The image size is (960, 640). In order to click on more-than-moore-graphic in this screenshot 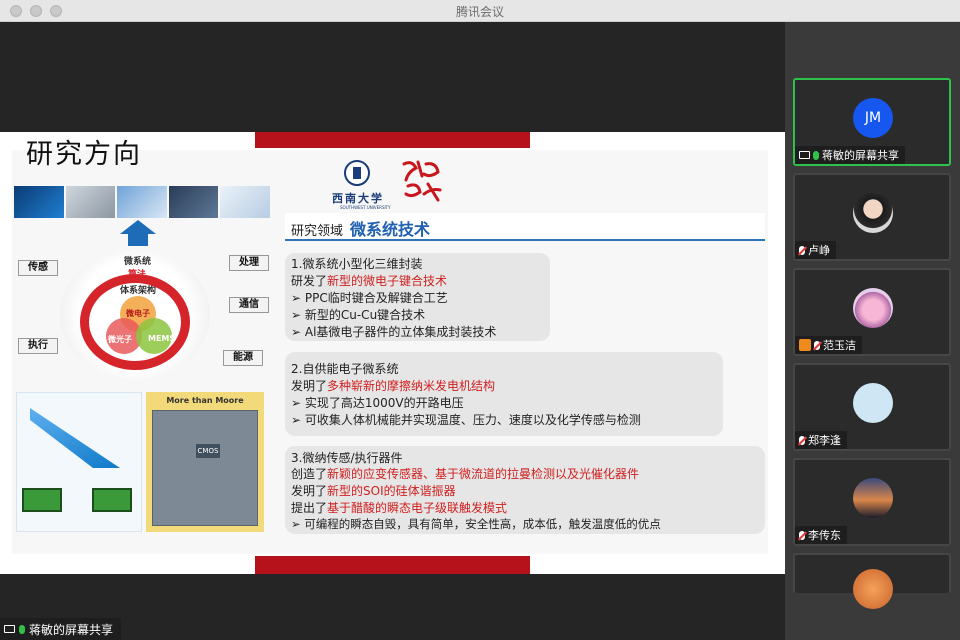, I will do `click(205, 468)`.